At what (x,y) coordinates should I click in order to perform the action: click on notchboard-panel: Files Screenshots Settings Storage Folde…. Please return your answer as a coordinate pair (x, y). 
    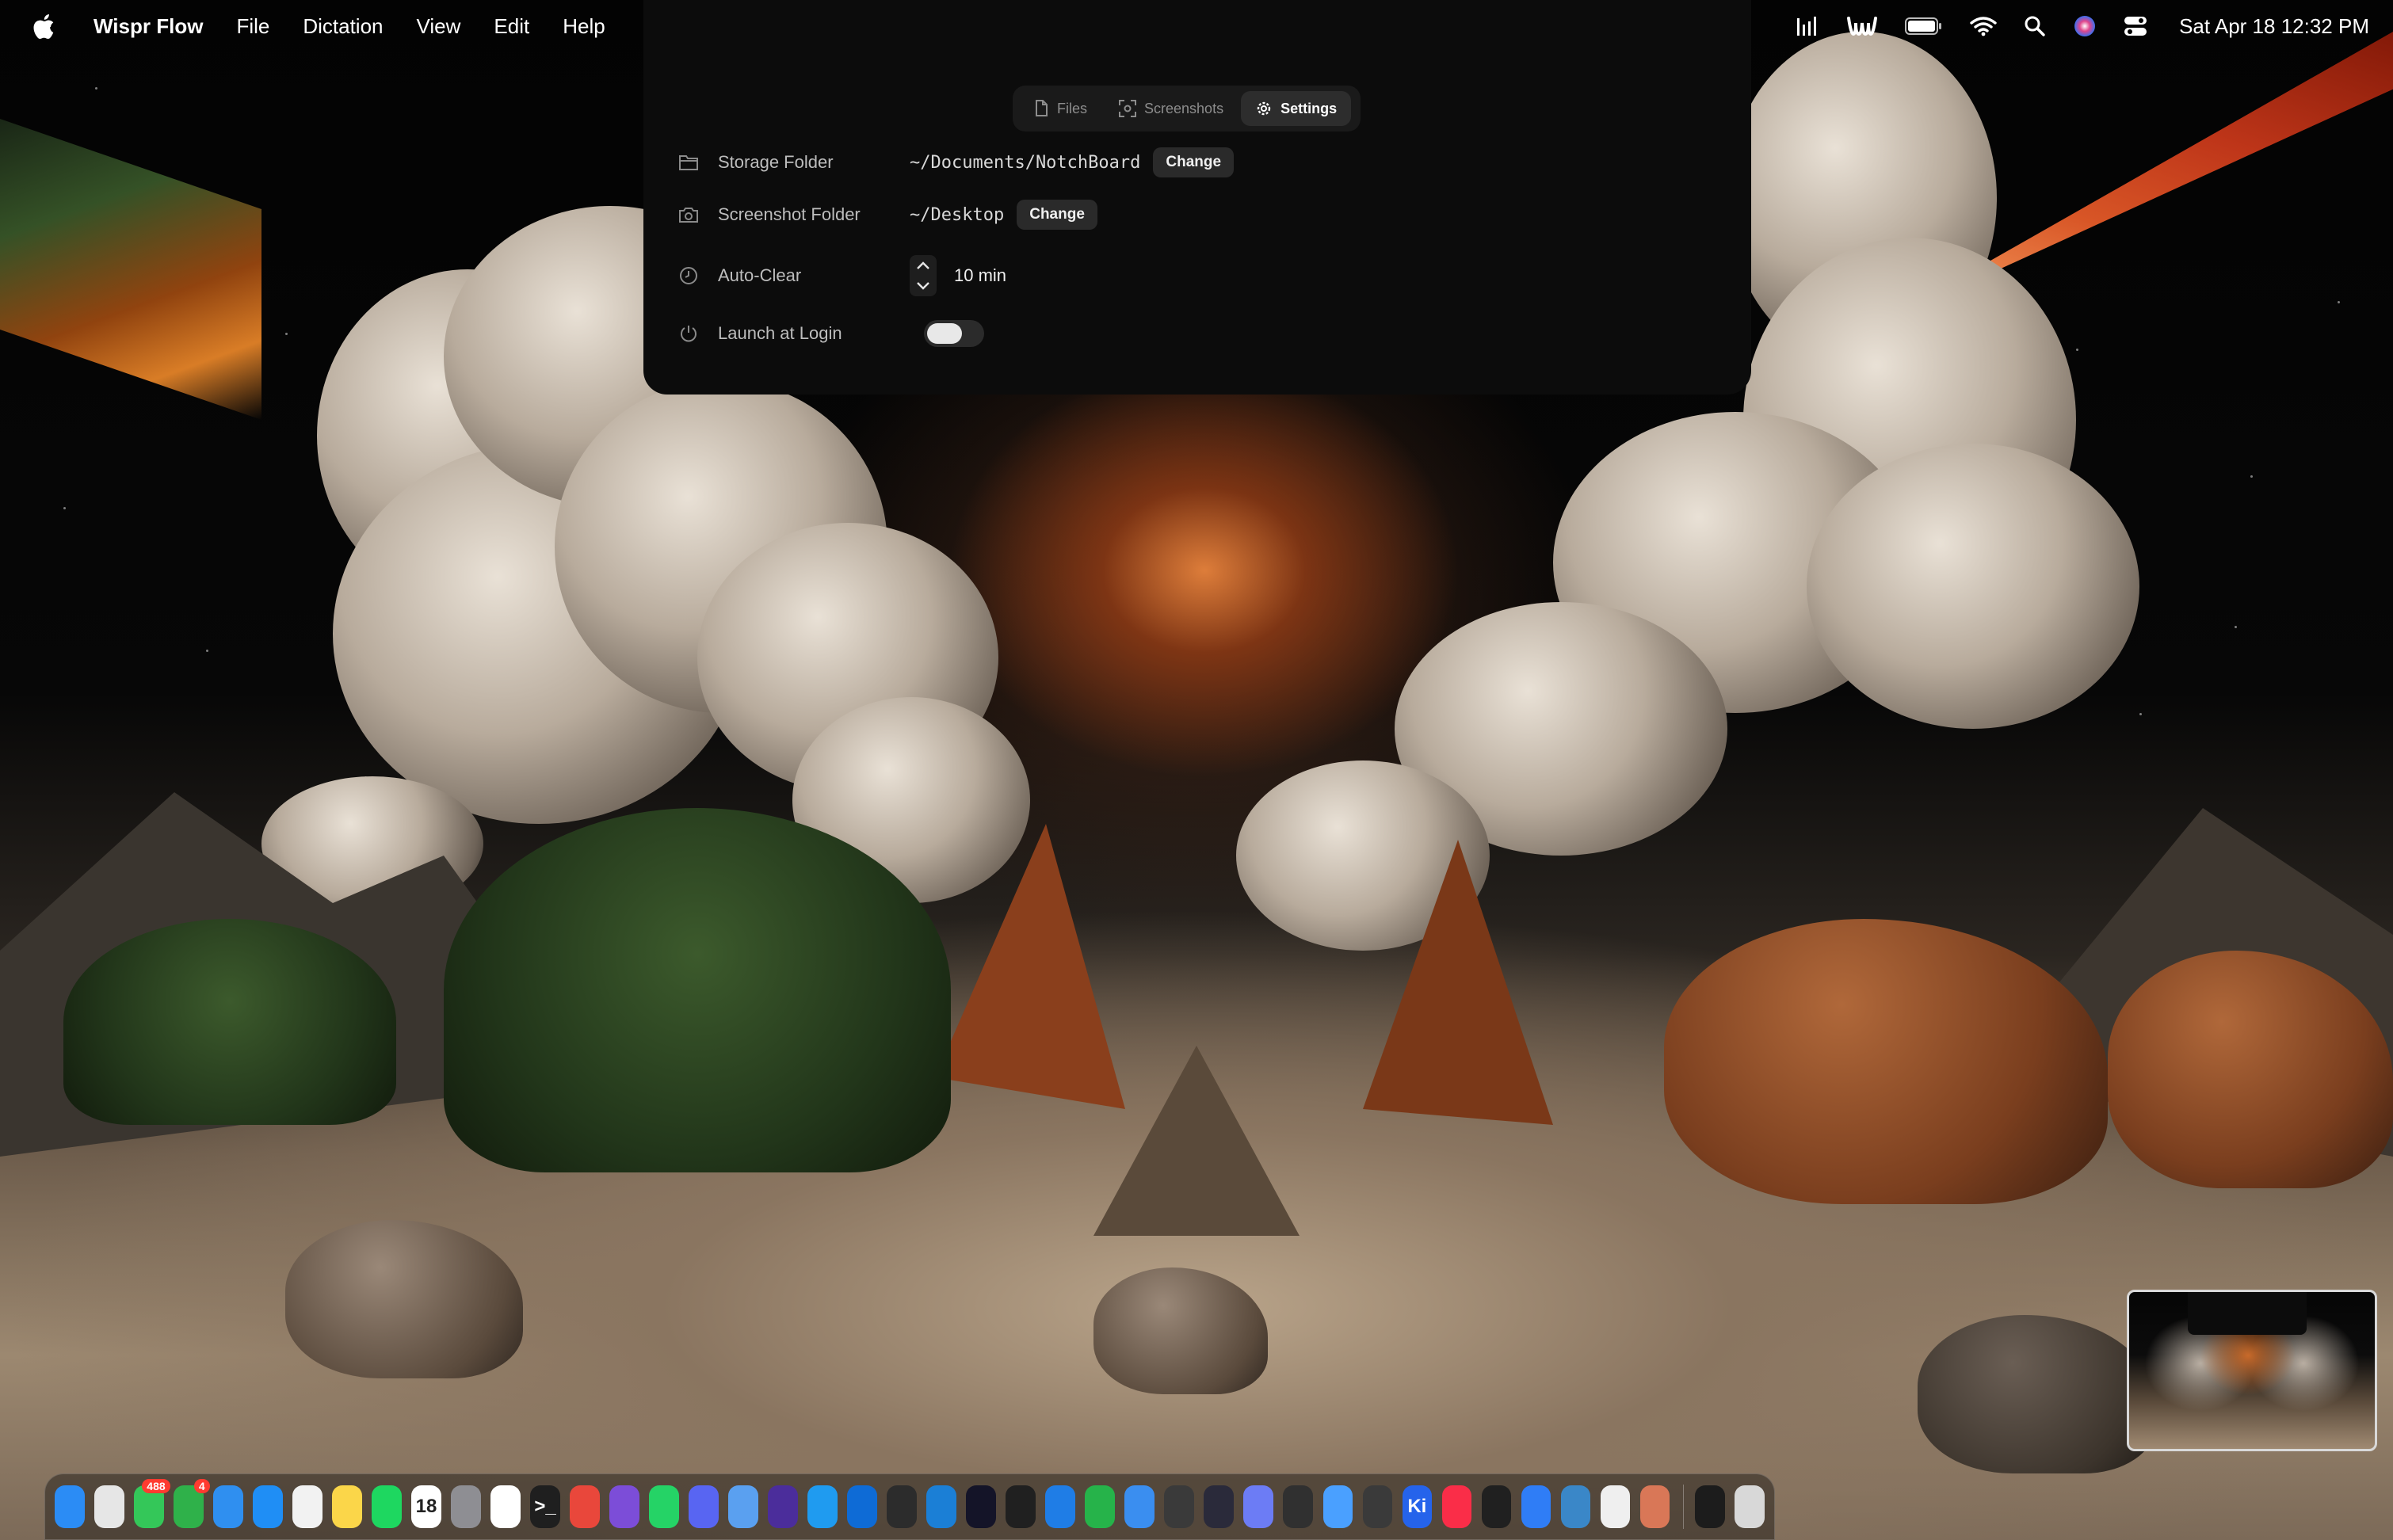
    Looking at the image, I should click on (1197, 197).